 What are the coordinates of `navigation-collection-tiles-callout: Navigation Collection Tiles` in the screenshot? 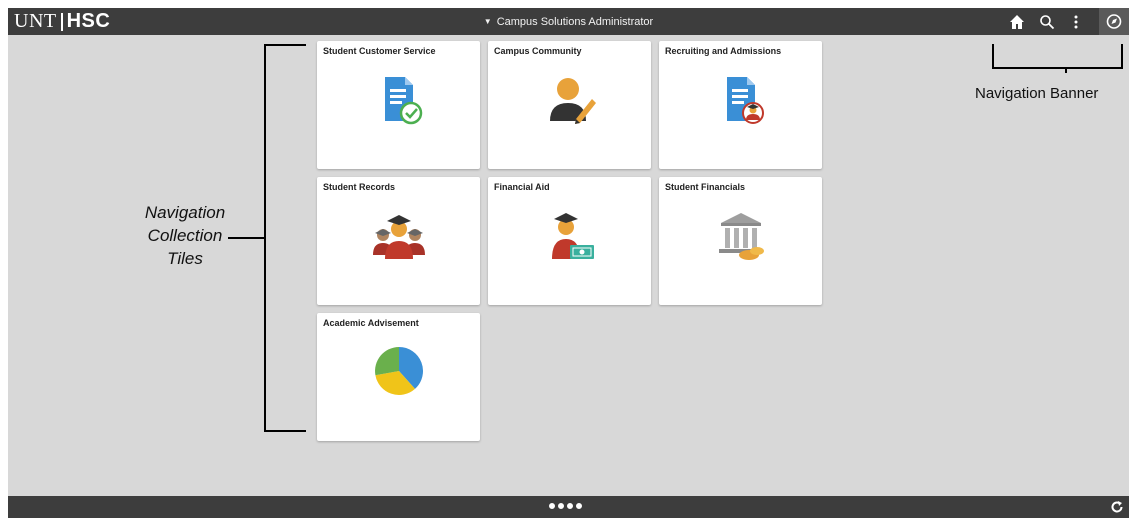 It's located at (185, 235).